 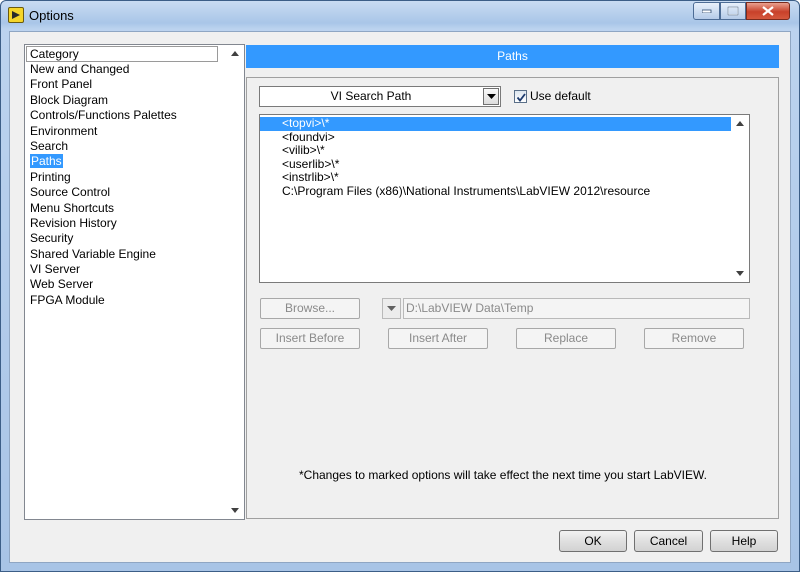 I want to click on category-item-label: Block Diagram, so click(x=69, y=99).